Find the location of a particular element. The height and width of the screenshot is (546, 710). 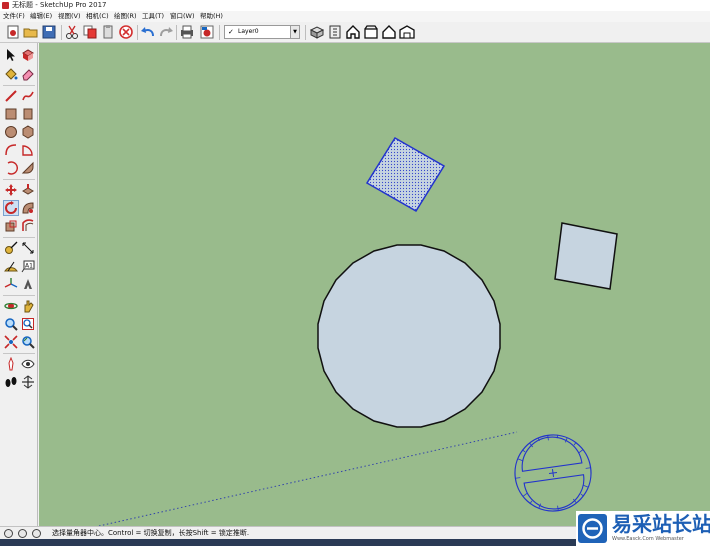

erase-icon is located at coordinates (126, 32).